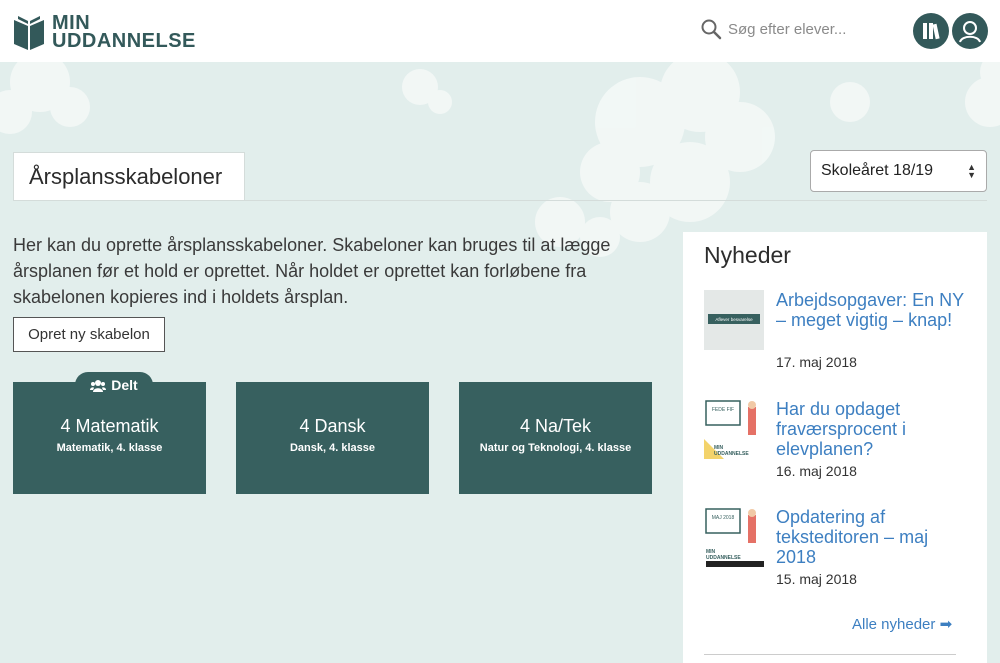  What do you see at coordinates (816, 579) in the screenshot?
I see `news-date: 15. maj 2018` at bounding box center [816, 579].